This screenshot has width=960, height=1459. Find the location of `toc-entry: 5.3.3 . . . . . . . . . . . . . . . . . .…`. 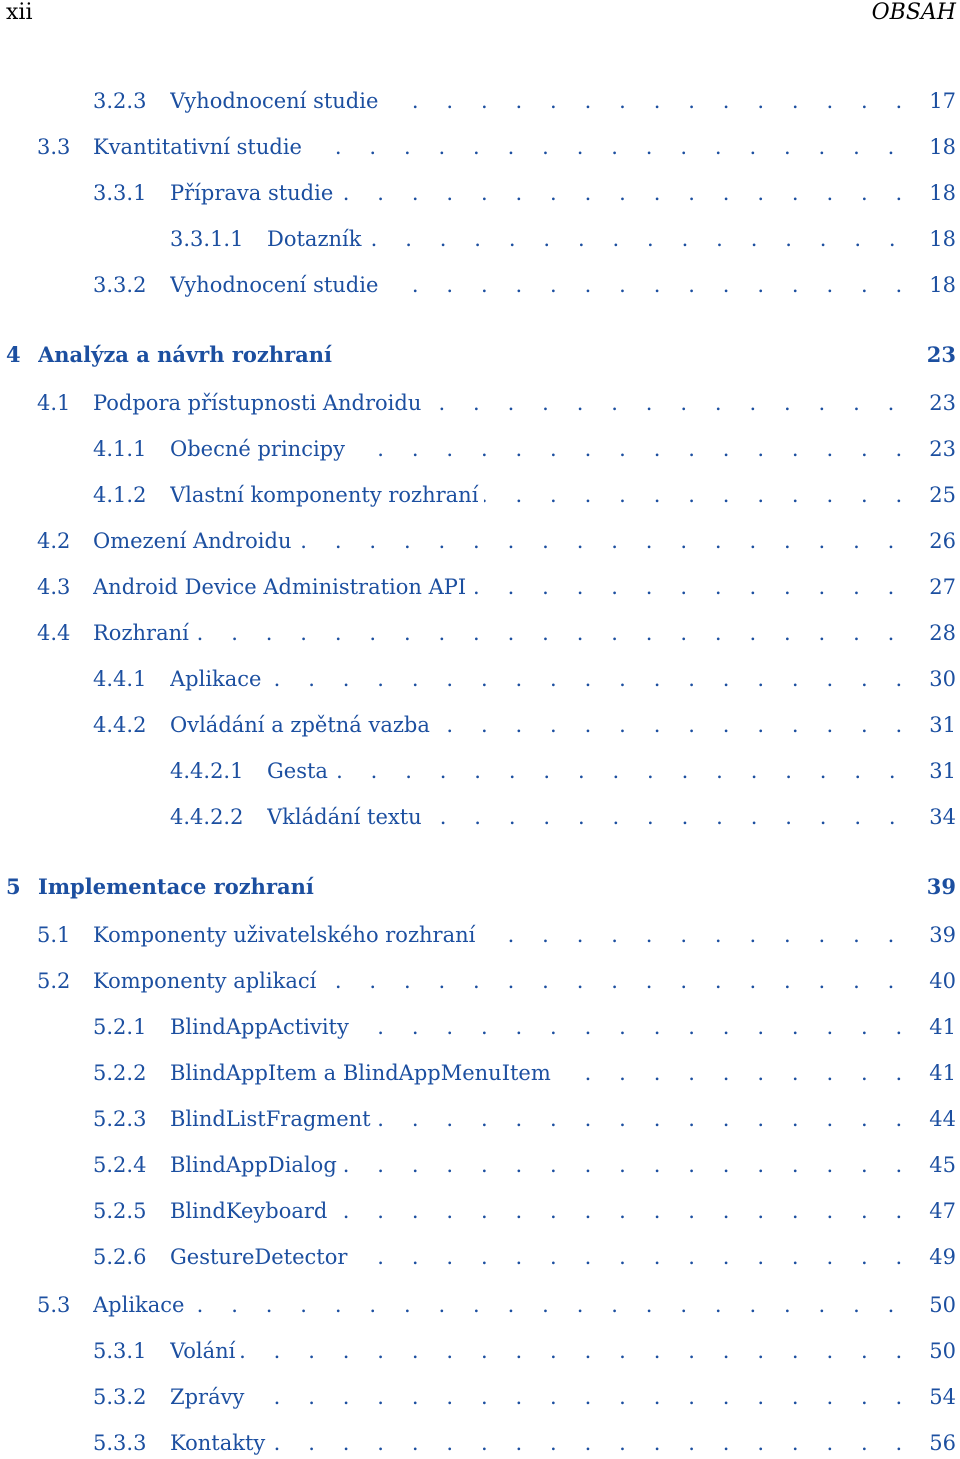

toc-entry: 5.3.3 . . . . . . . . . . . . . . . . . .… is located at coordinates (480, 1443).